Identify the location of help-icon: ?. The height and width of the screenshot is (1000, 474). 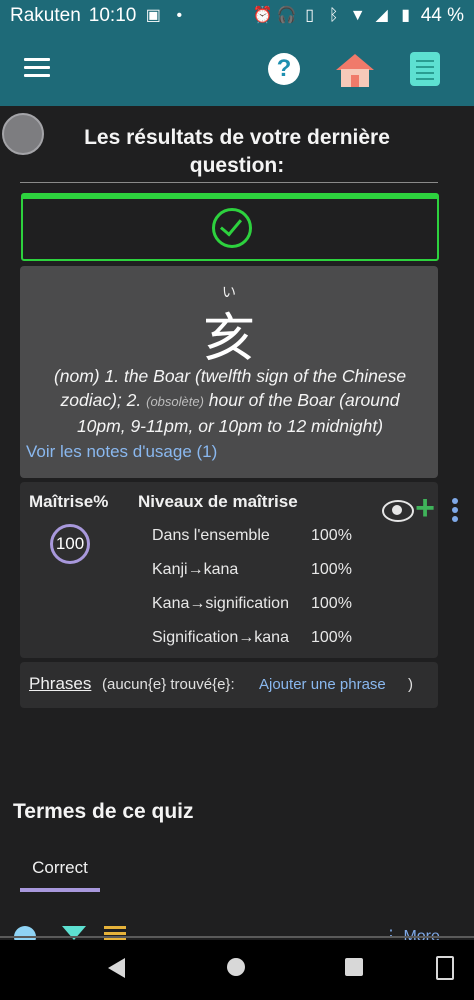
(284, 69).